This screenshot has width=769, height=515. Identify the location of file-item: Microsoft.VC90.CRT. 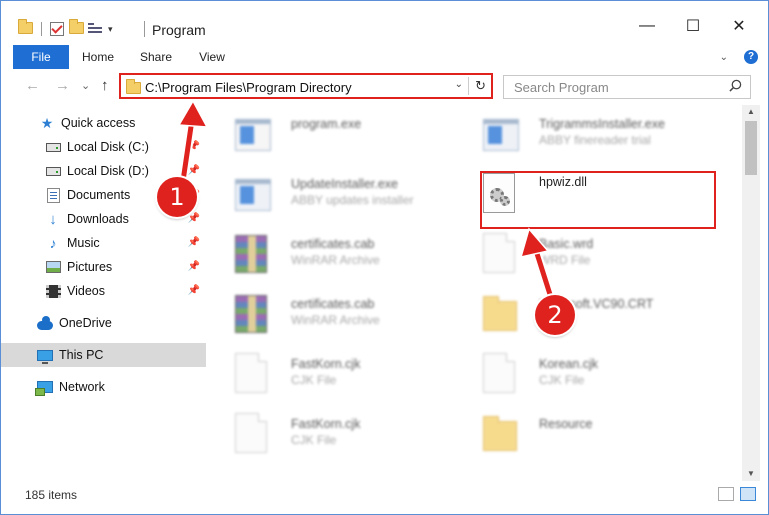
(584, 317).